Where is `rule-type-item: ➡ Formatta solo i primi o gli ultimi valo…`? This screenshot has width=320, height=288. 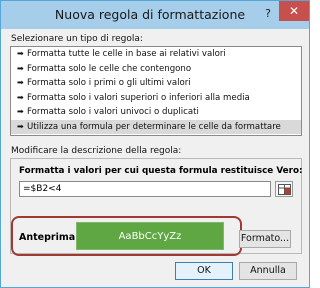 rule-type-item: ➡ Formatta solo i primi o gli ultimi valo… is located at coordinates (156, 83).